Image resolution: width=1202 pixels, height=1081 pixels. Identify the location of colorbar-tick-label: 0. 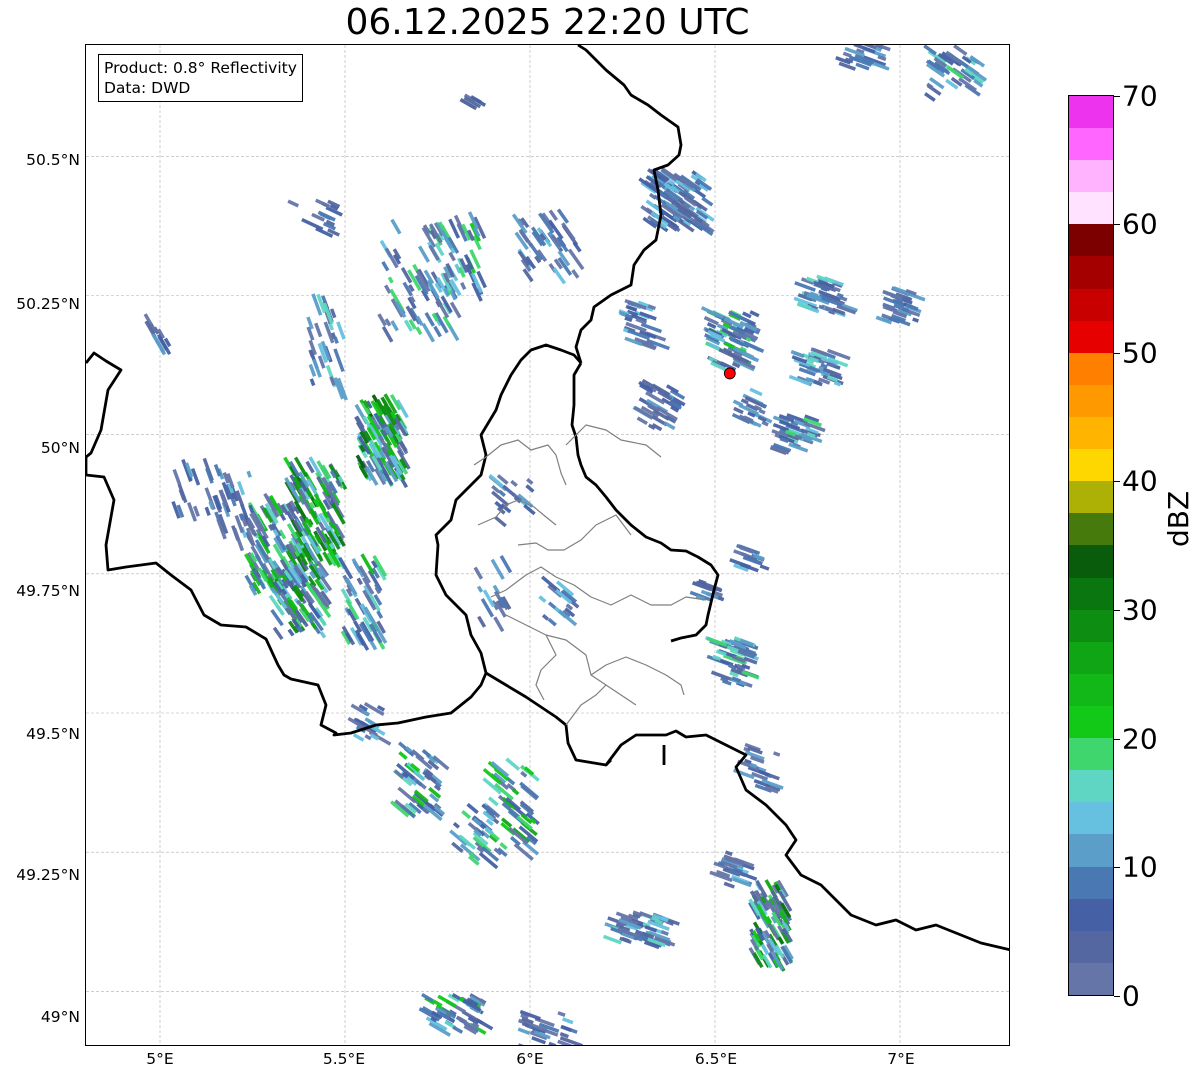
(1131, 996).